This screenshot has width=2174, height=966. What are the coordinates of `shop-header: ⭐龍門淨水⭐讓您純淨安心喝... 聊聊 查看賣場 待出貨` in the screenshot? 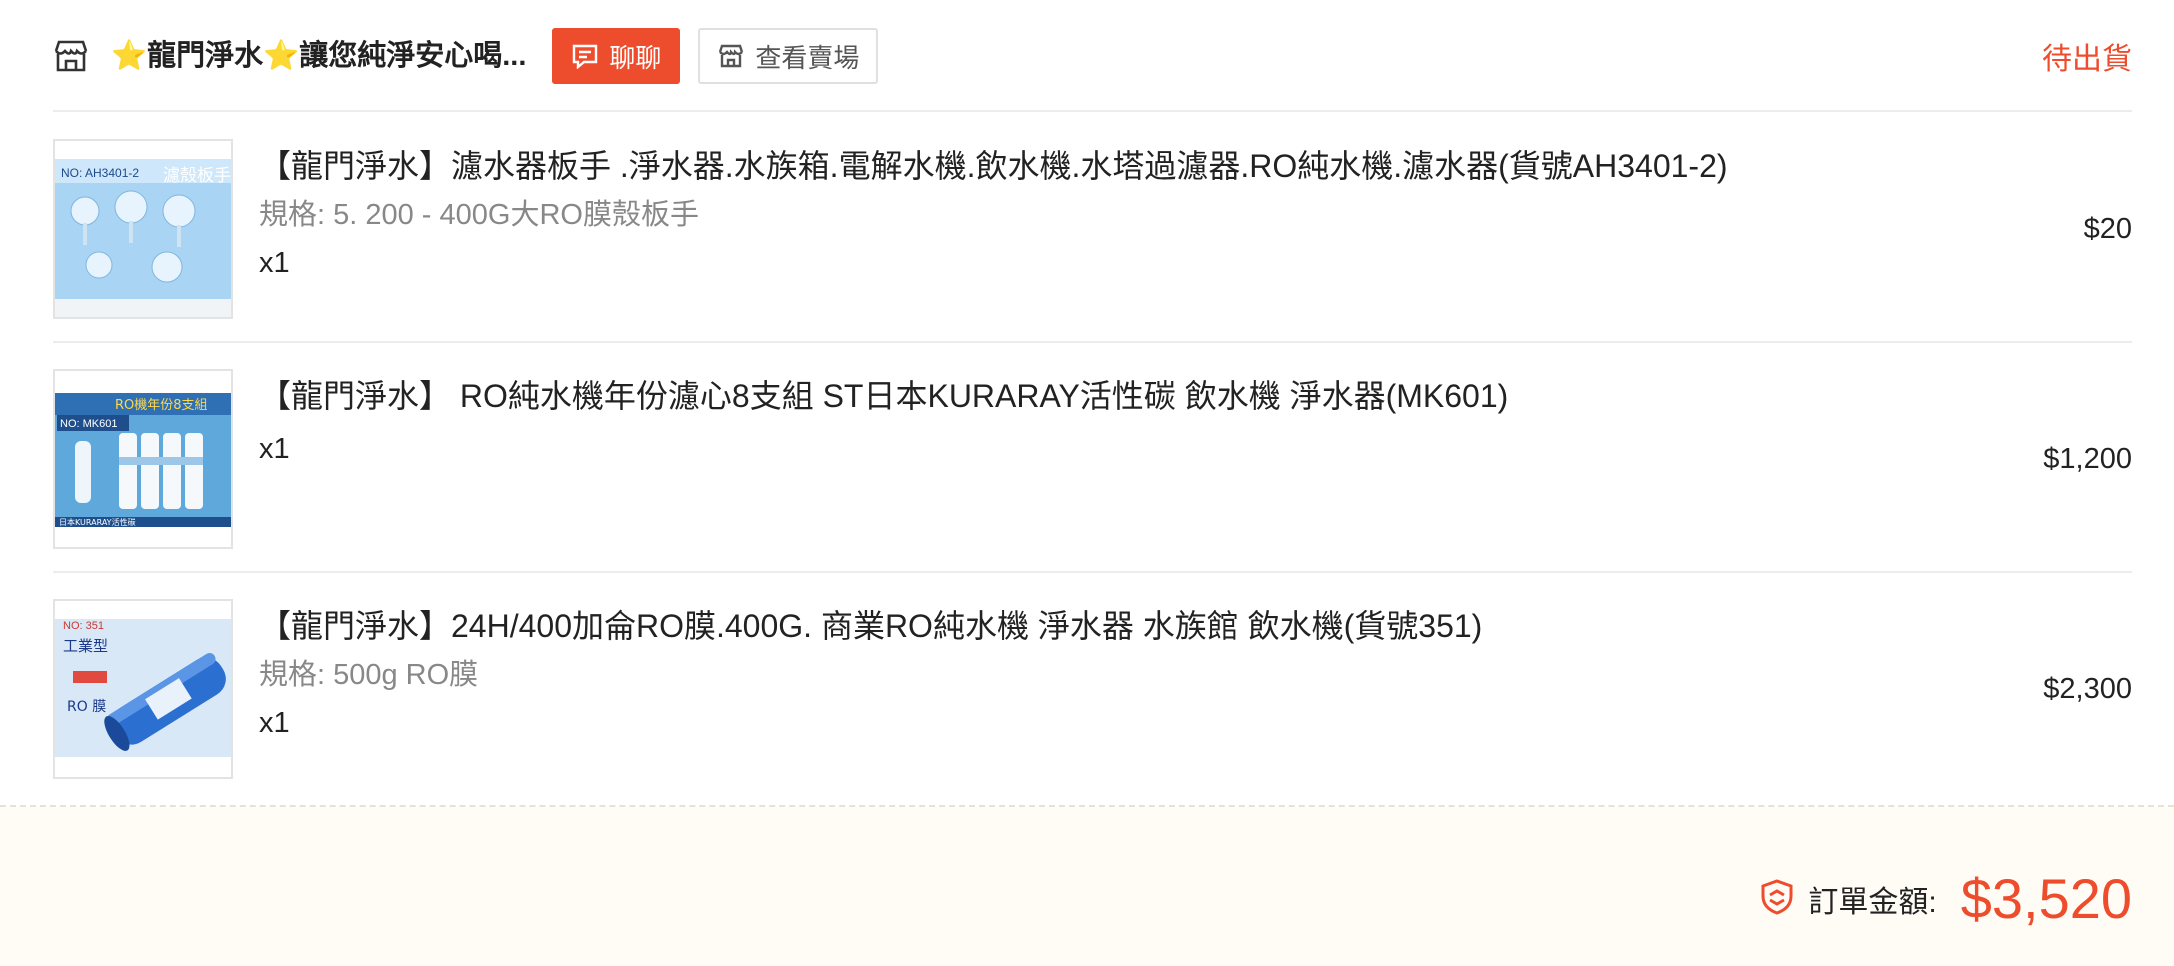 It's located at (1092, 56).